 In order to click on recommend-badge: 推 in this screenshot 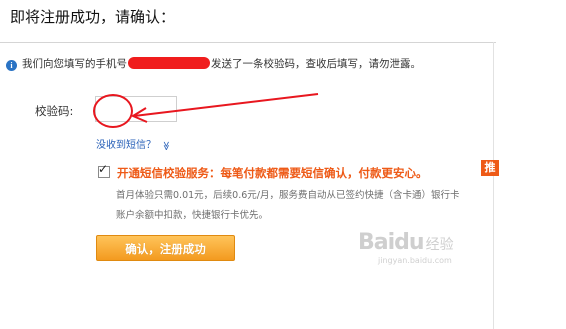, I will do `click(490, 168)`.